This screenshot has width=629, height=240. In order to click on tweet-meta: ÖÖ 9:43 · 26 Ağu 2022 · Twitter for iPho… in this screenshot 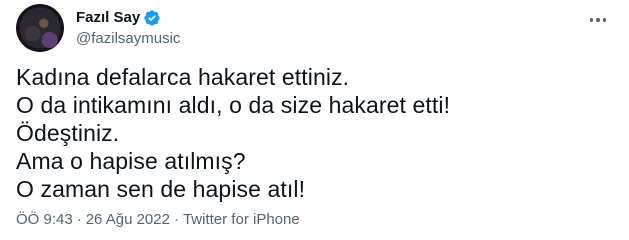, I will do `click(158, 220)`.